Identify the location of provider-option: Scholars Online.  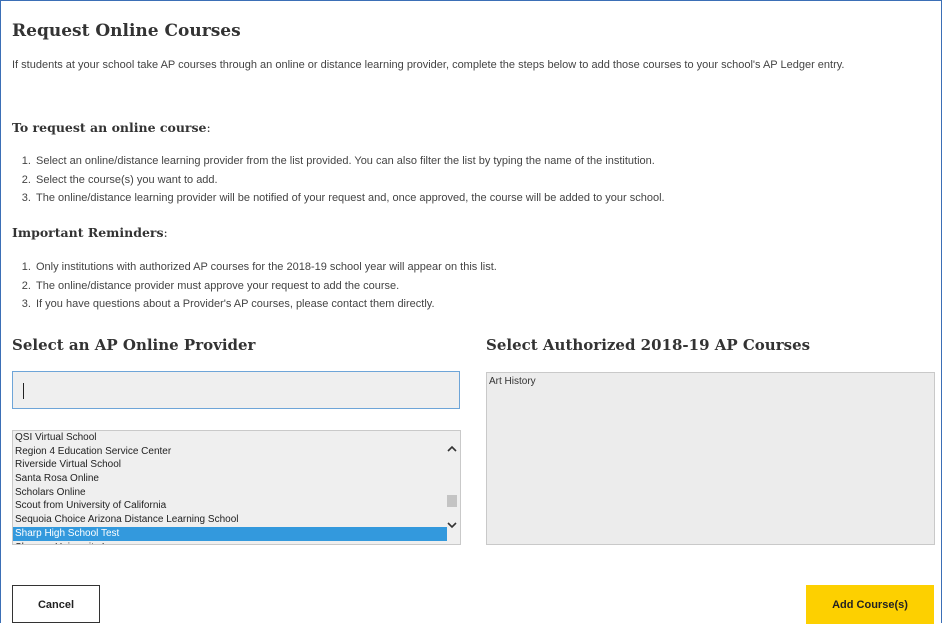
(230, 493).